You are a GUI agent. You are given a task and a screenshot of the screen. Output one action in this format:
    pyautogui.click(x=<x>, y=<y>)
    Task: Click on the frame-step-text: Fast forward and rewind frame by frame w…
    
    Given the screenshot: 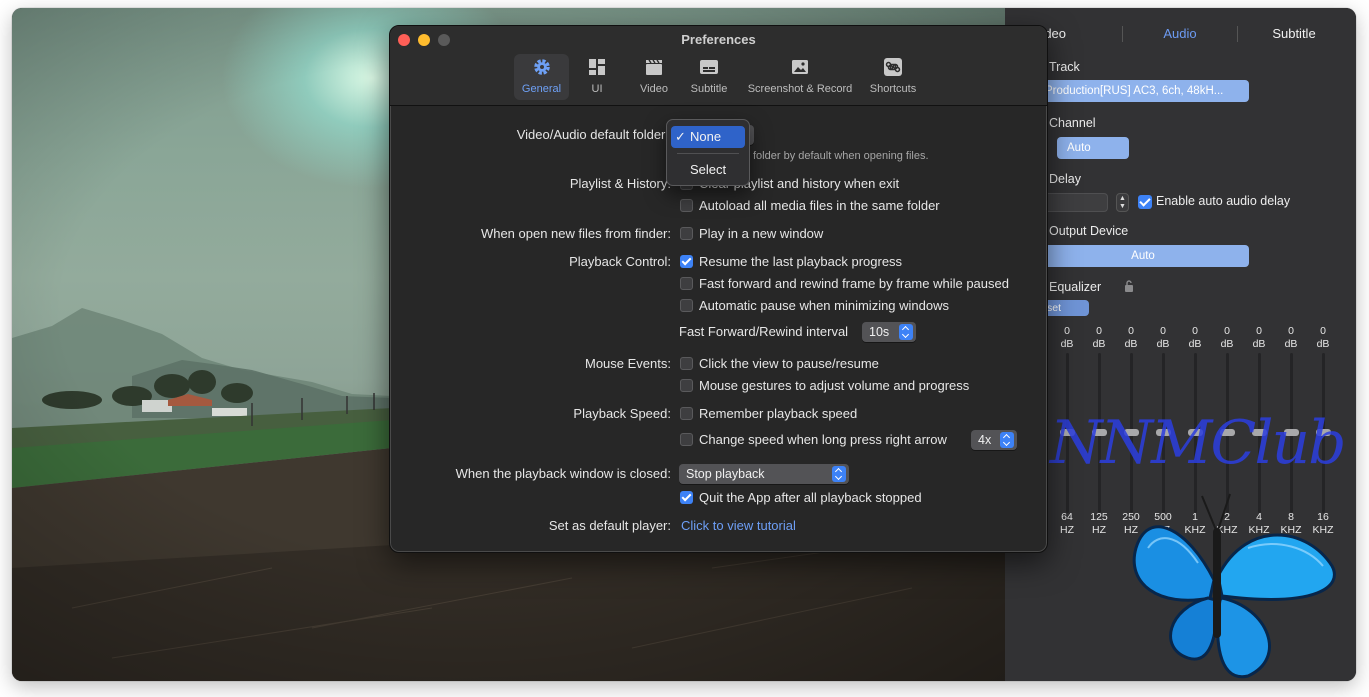 What is the action you would take?
    pyautogui.click(x=854, y=283)
    